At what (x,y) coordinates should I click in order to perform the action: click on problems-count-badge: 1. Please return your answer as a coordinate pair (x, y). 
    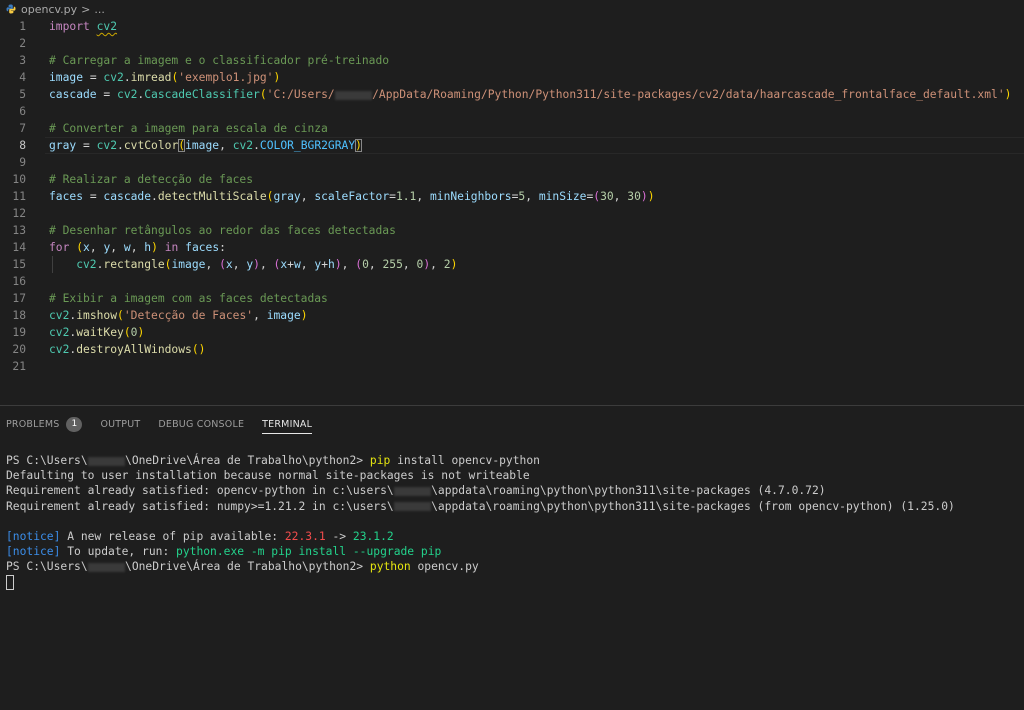
    Looking at the image, I should click on (74, 424).